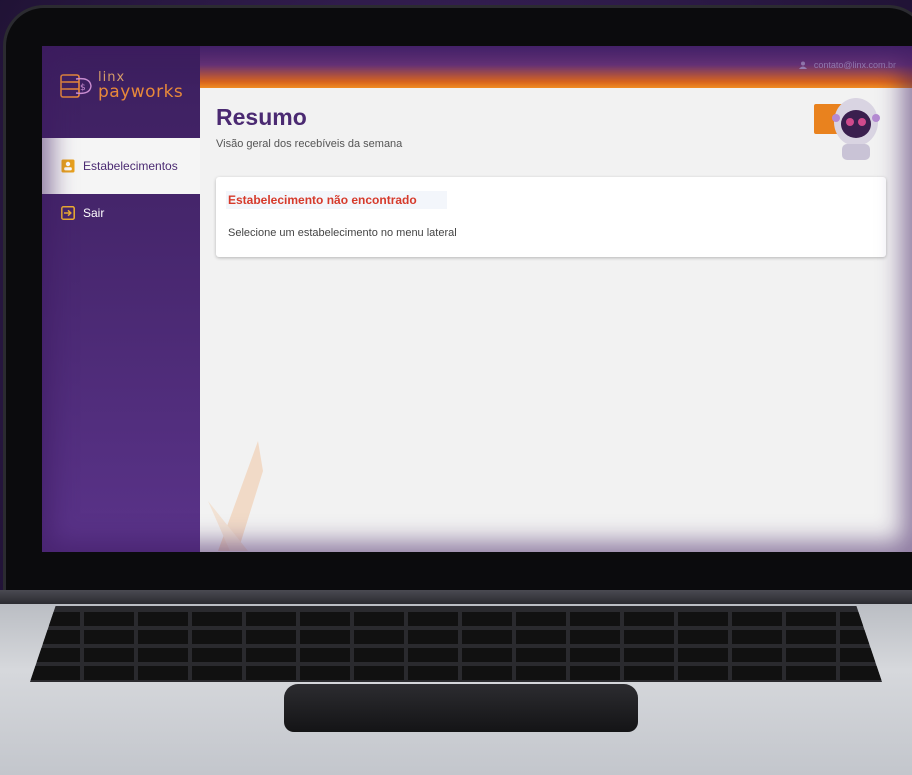 The height and width of the screenshot is (775, 912). What do you see at coordinates (68, 166) in the screenshot?
I see `store-icon` at bounding box center [68, 166].